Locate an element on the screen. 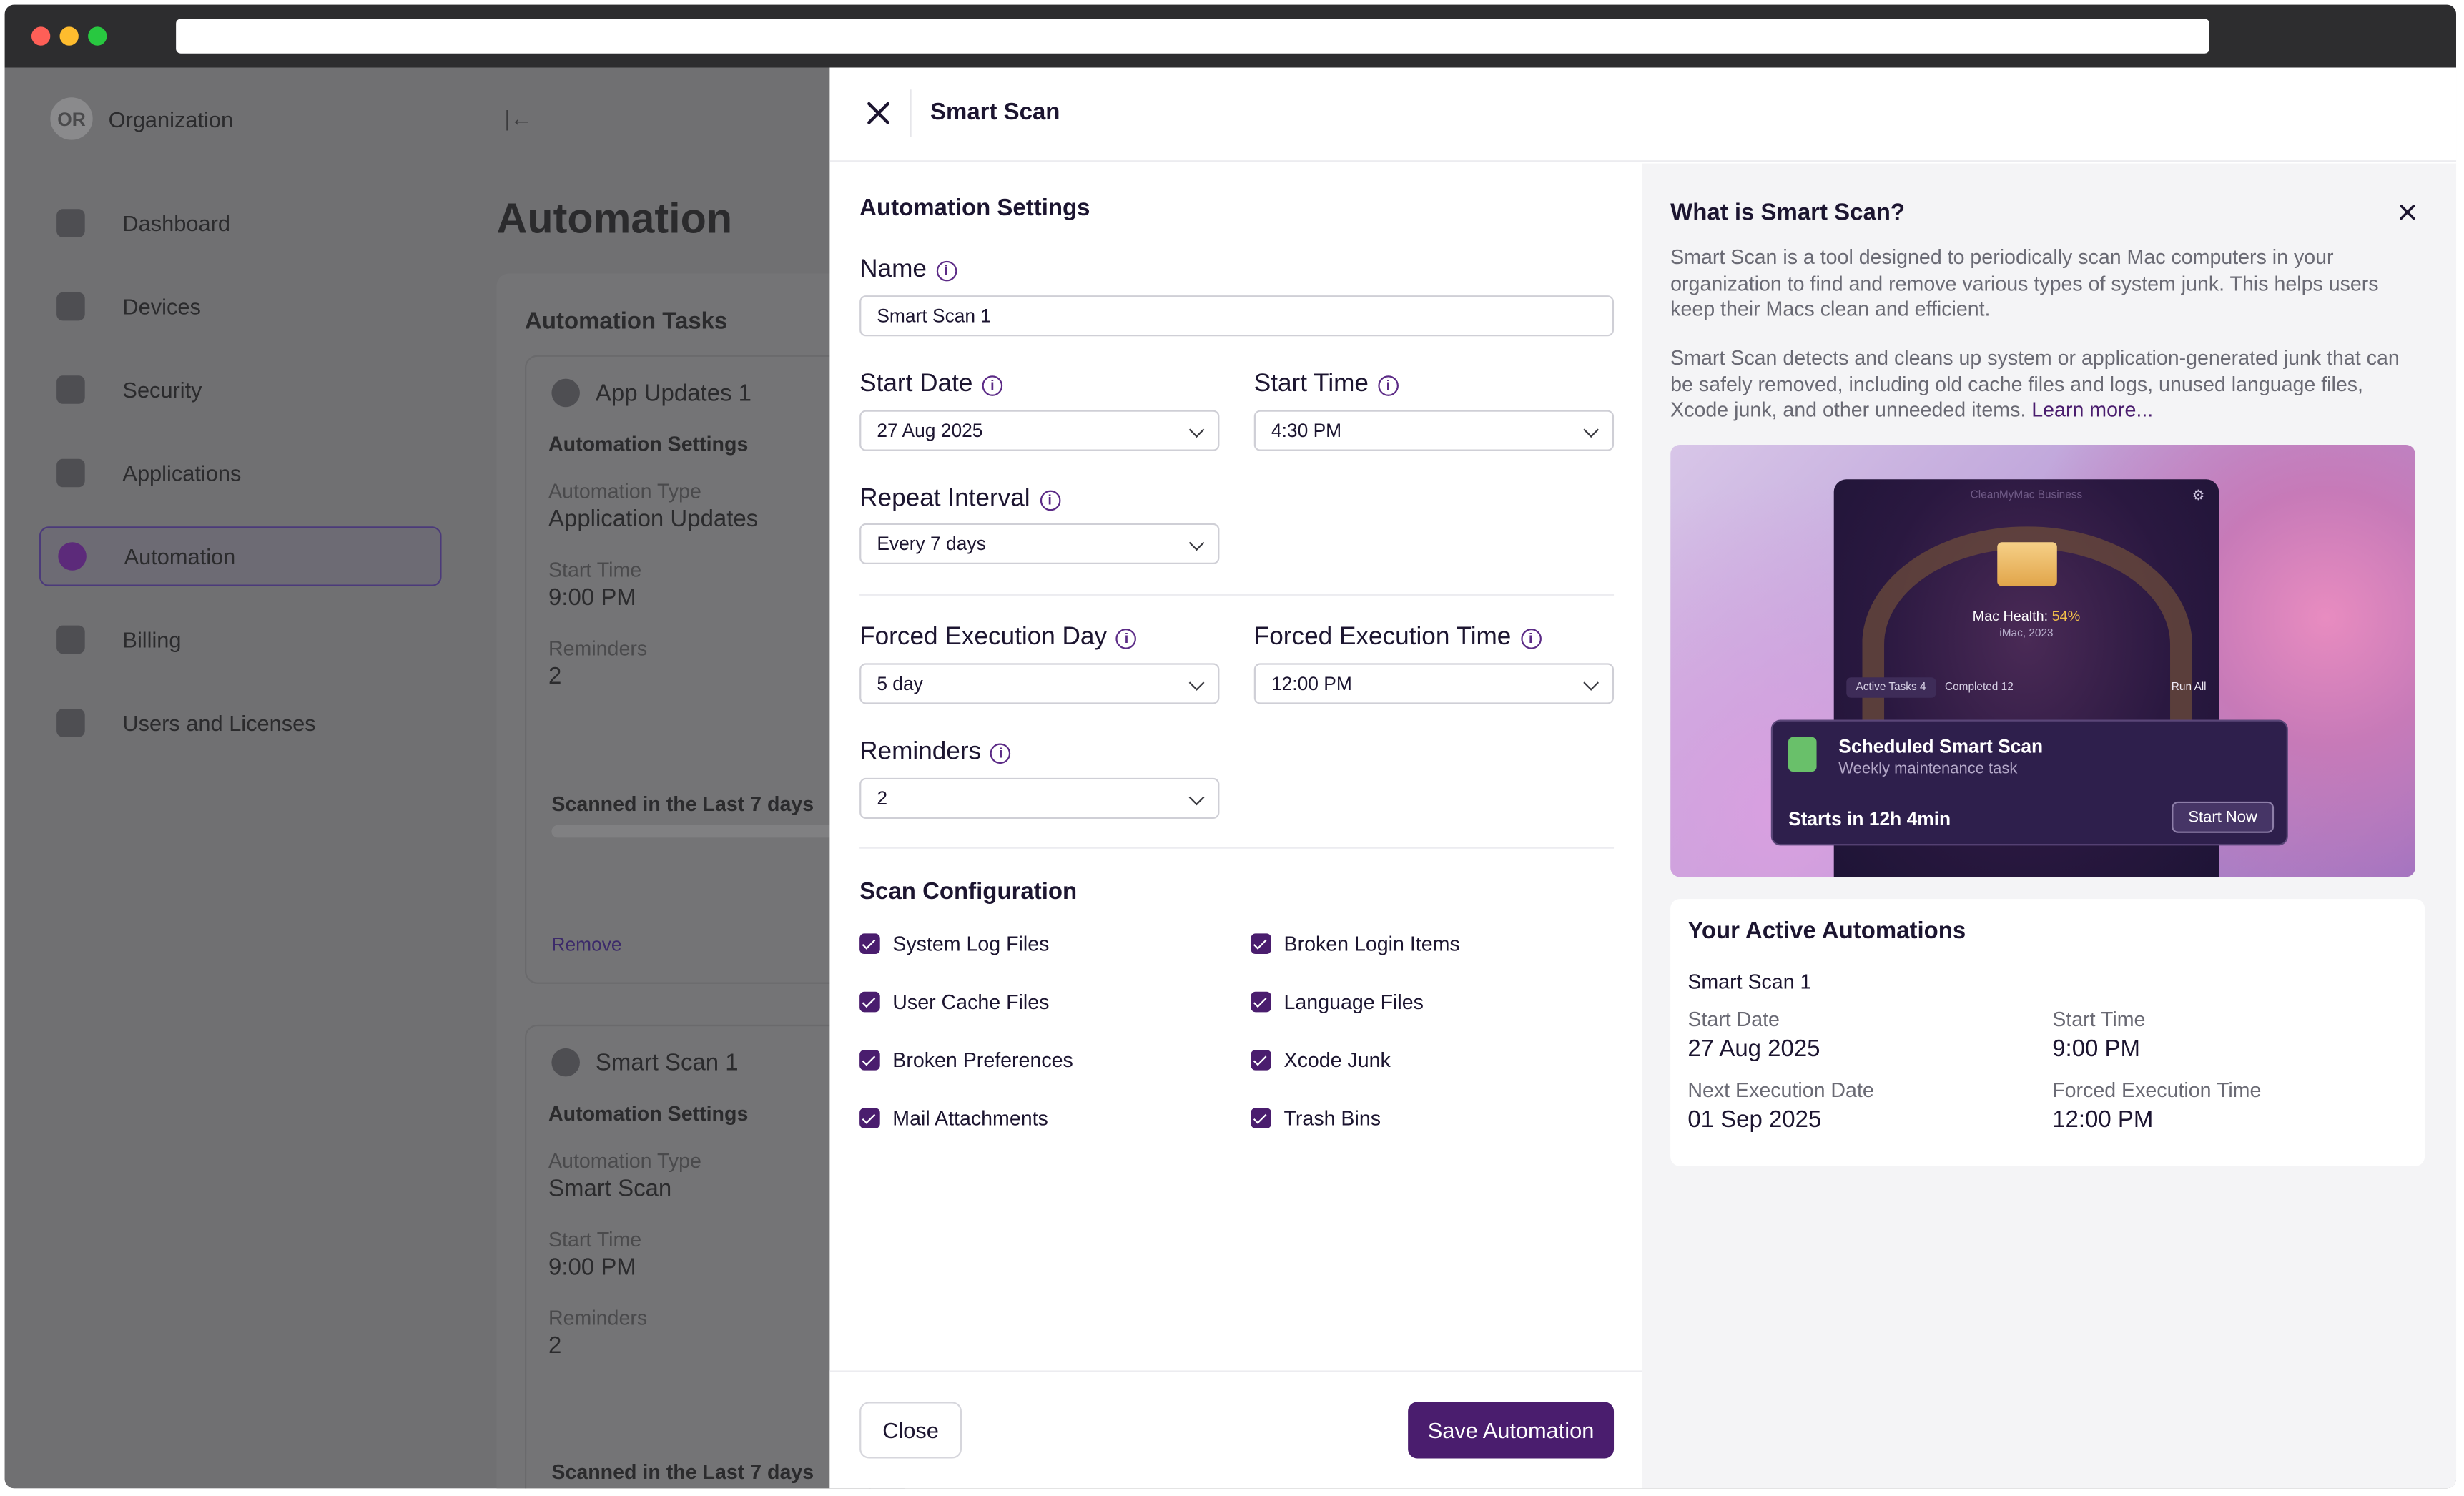 This screenshot has width=2464, height=1496. header-divider is located at coordinates (911, 113).